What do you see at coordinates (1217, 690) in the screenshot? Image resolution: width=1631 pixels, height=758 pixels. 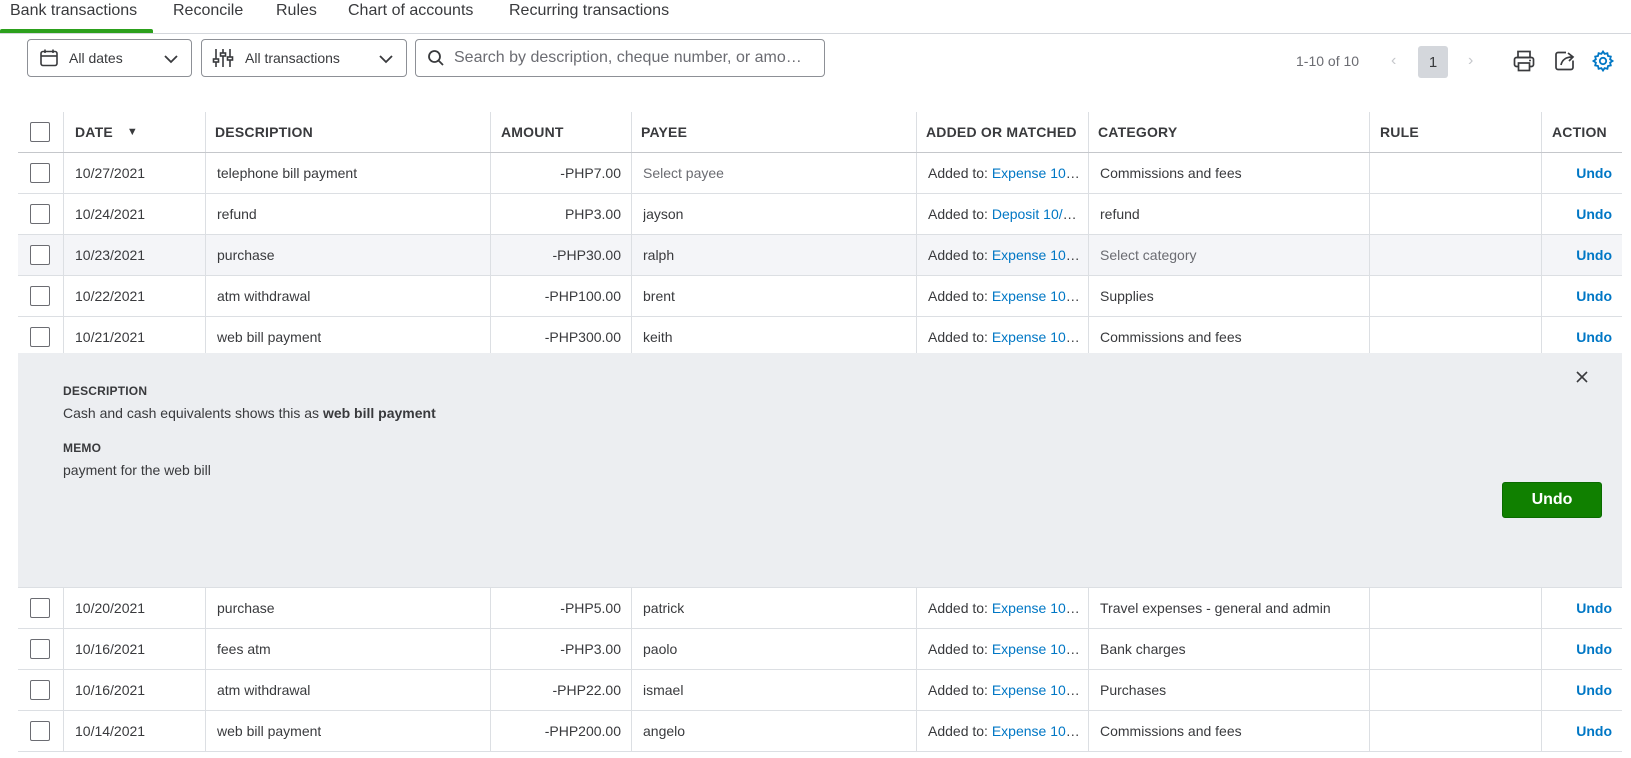 I see `cell-category: Purchases` at bounding box center [1217, 690].